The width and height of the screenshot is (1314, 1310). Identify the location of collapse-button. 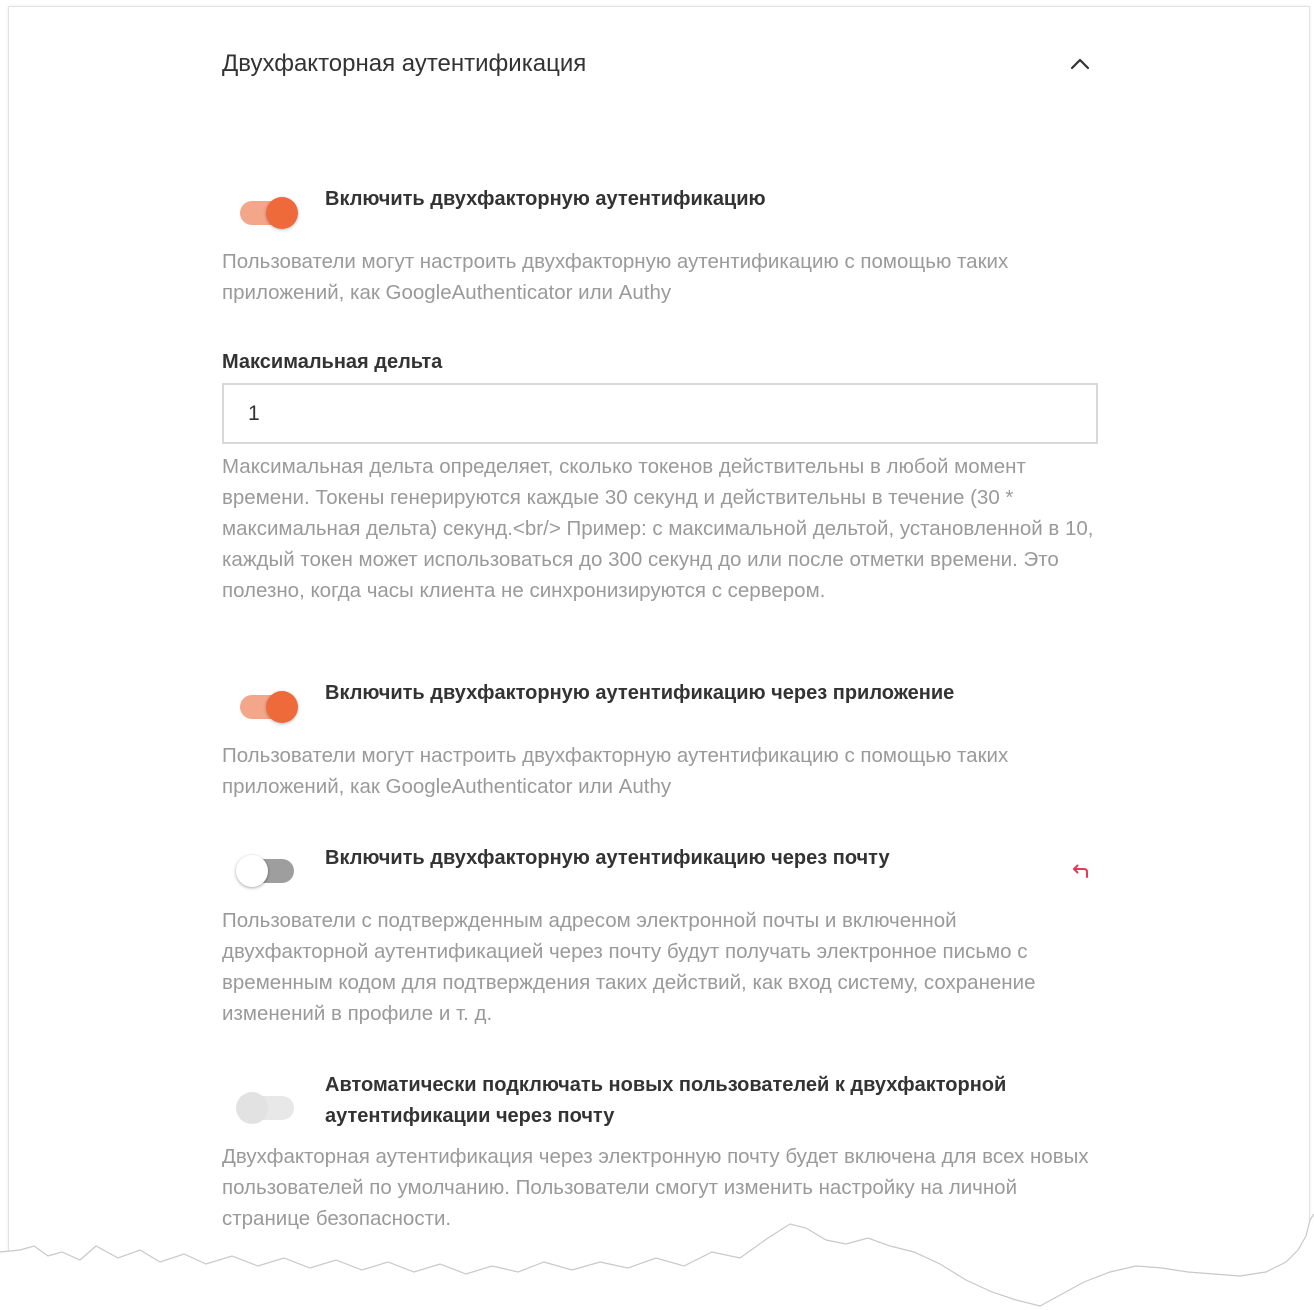
(1080, 64).